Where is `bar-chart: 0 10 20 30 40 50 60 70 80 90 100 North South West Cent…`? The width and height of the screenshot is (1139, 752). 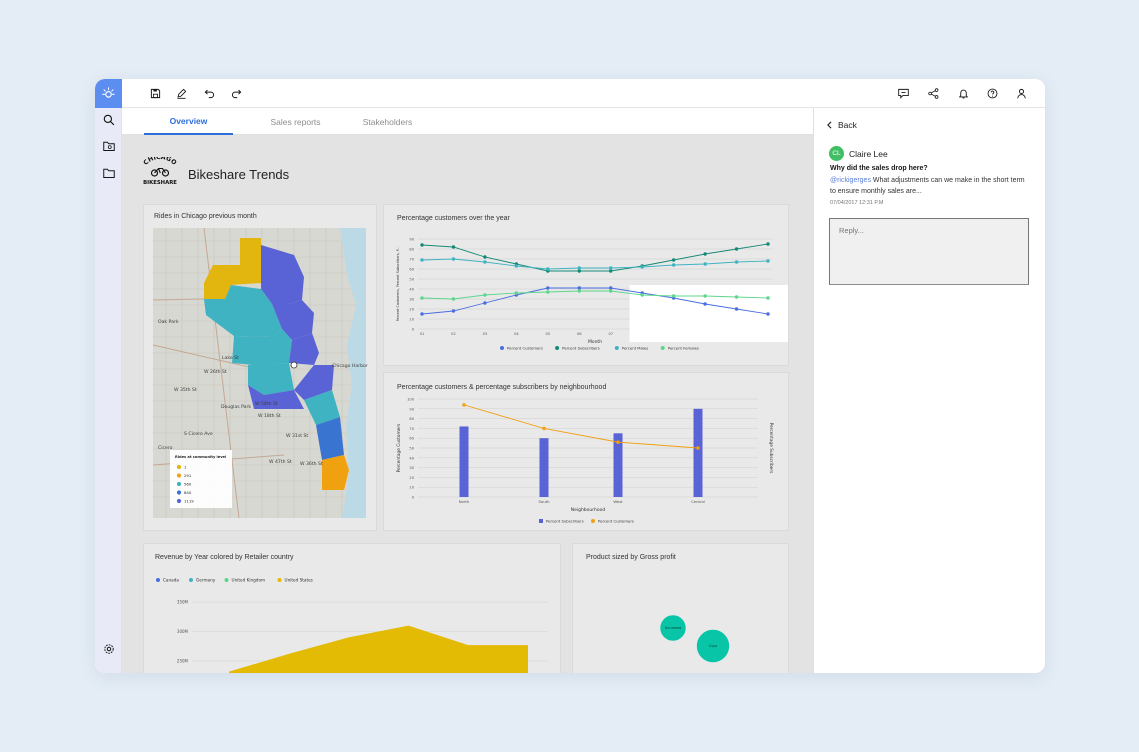 bar-chart: 0 10 20 30 40 50 60 70 80 90 100 North South West Cent… is located at coordinates (586, 451).